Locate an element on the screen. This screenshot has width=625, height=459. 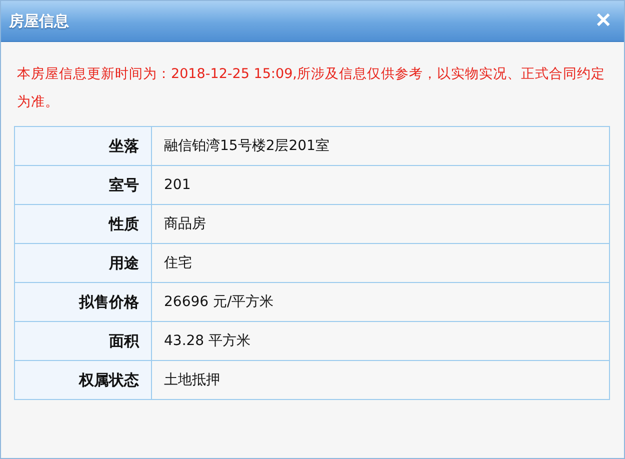
field-label: 室号 is located at coordinates (83, 185).